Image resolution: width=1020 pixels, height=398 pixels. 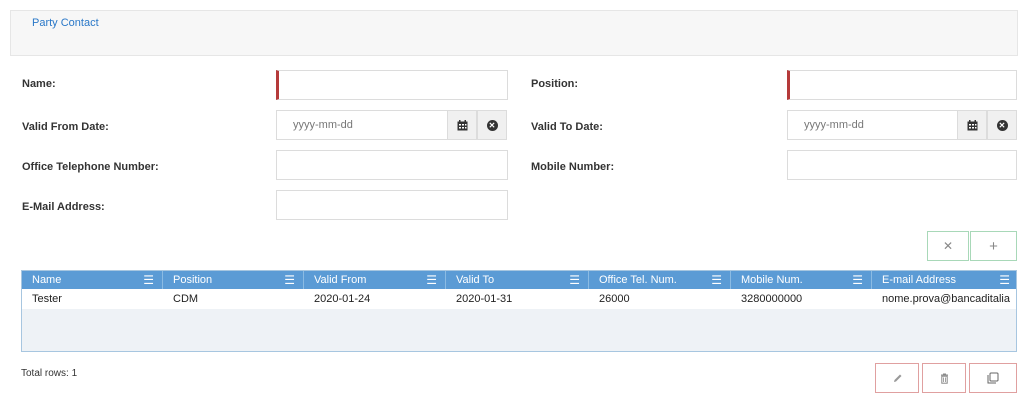 I want to click on panel-title: Party Contact, so click(x=65, y=23).